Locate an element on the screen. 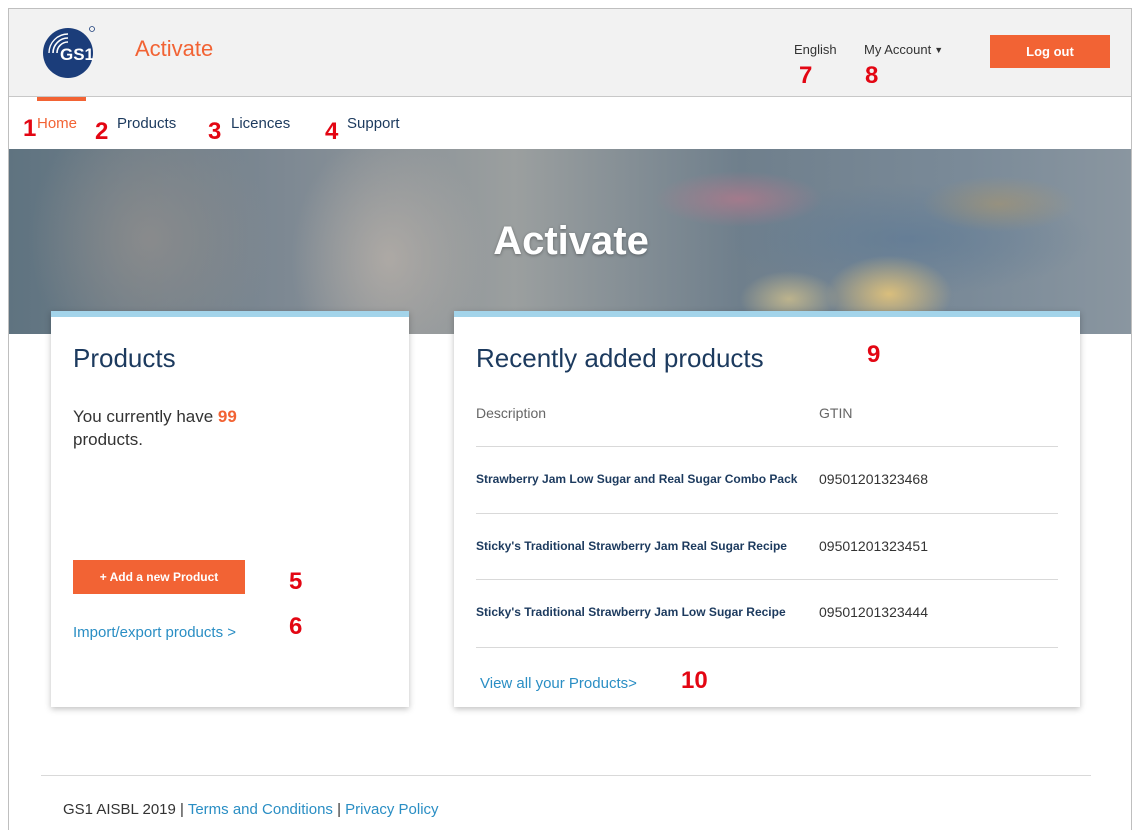  count-suffix: products. is located at coordinates (108, 439).